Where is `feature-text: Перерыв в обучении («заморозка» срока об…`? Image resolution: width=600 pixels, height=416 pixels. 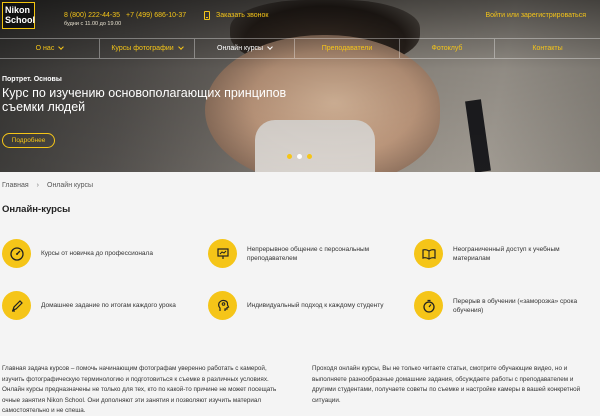
feature-text: Перерыв в обучении («заморозка» срока об… is located at coordinates (515, 305).